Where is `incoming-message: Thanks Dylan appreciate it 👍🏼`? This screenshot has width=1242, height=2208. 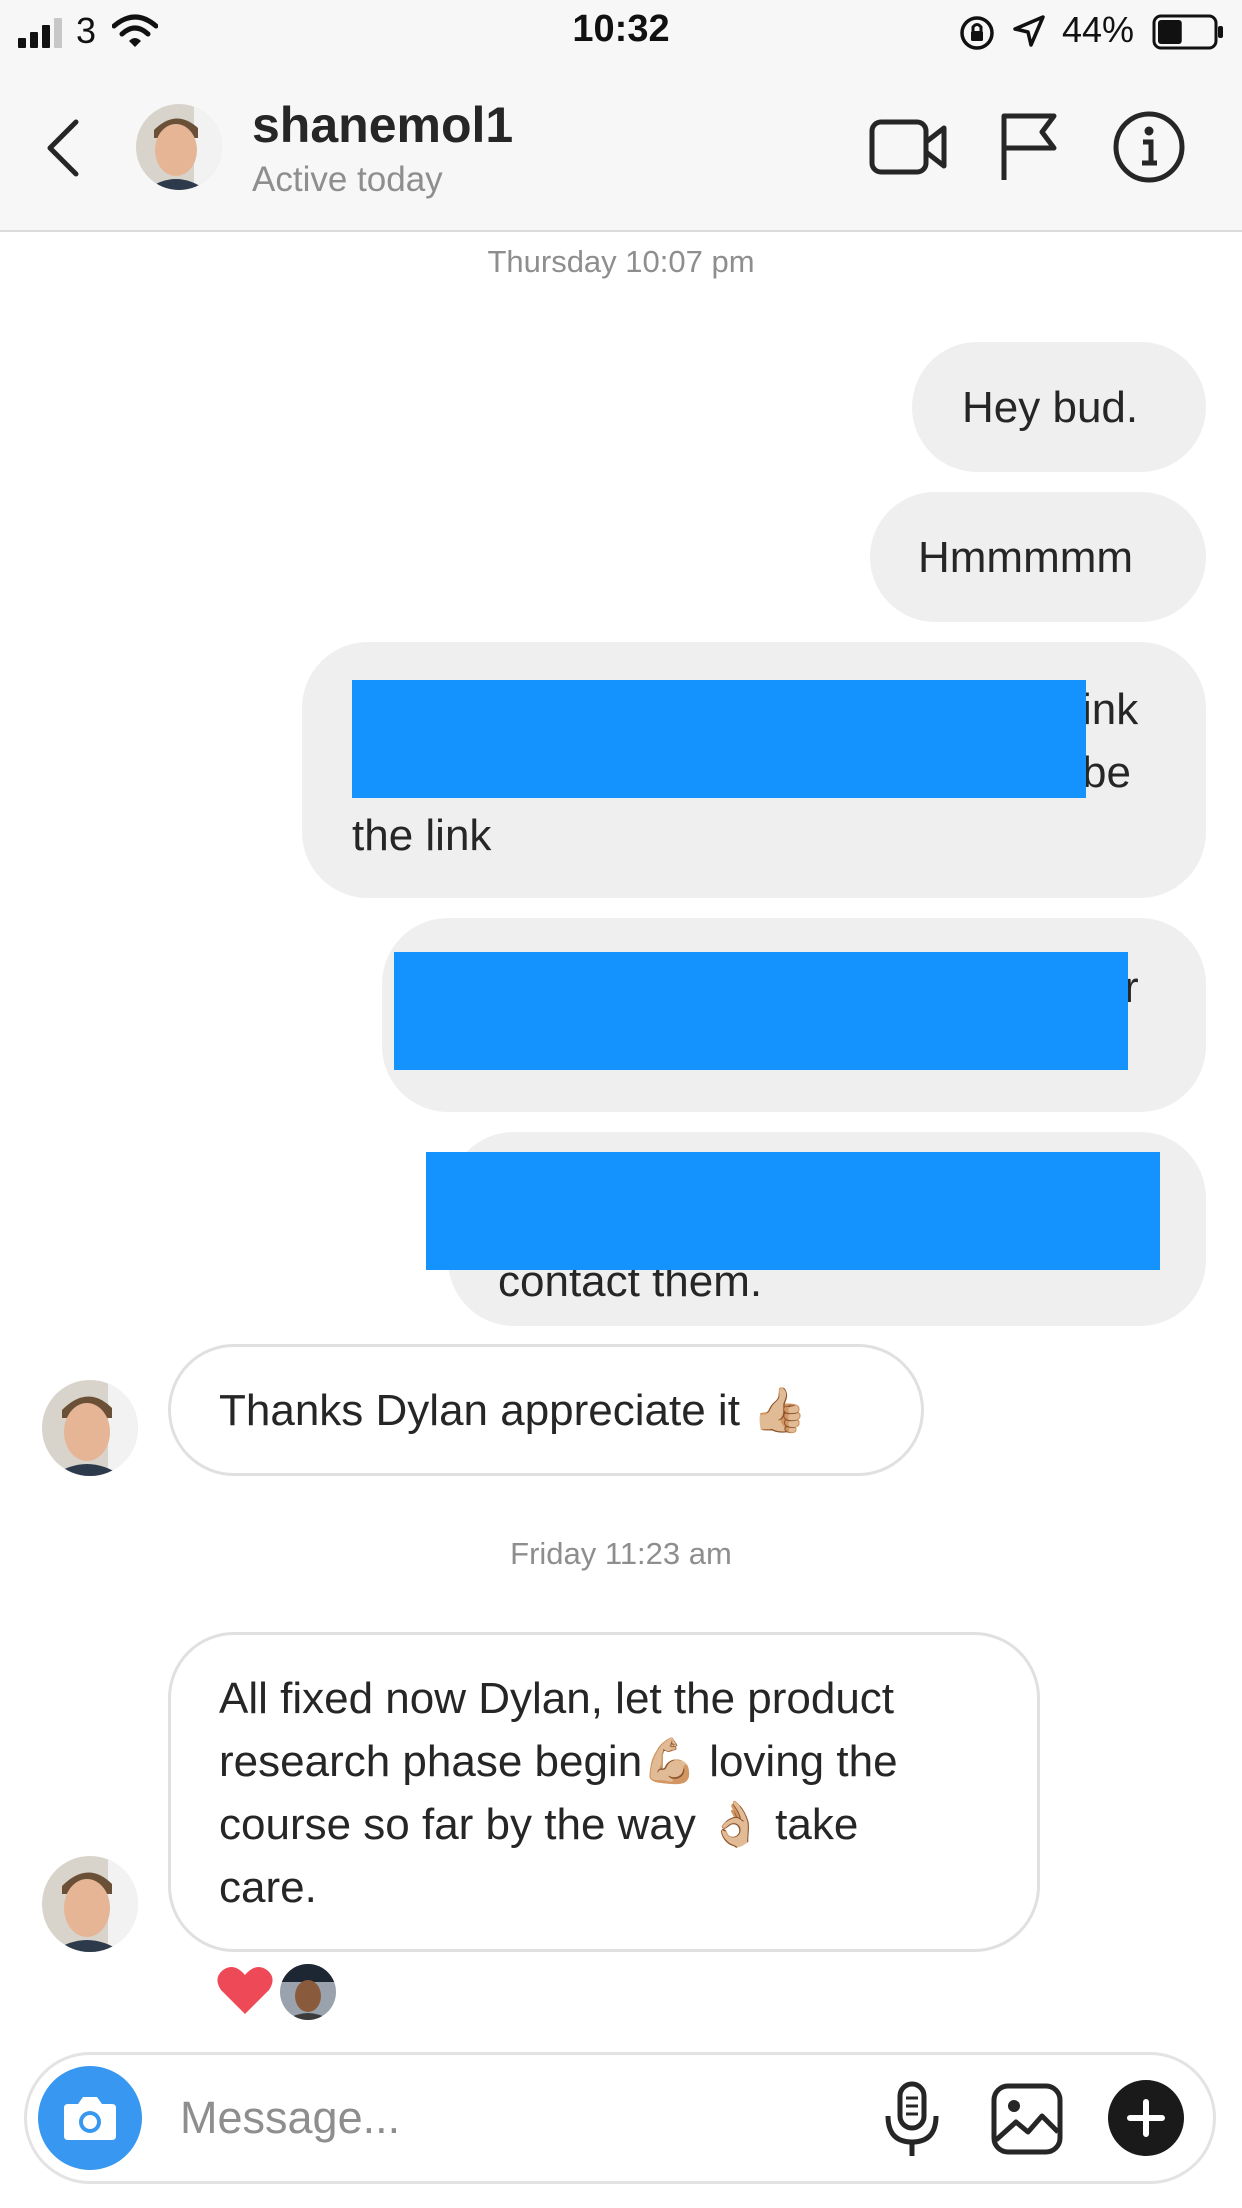
incoming-message: Thanks Dylan appreciate it 👍🏼 is located at coordinates (546, 1410).